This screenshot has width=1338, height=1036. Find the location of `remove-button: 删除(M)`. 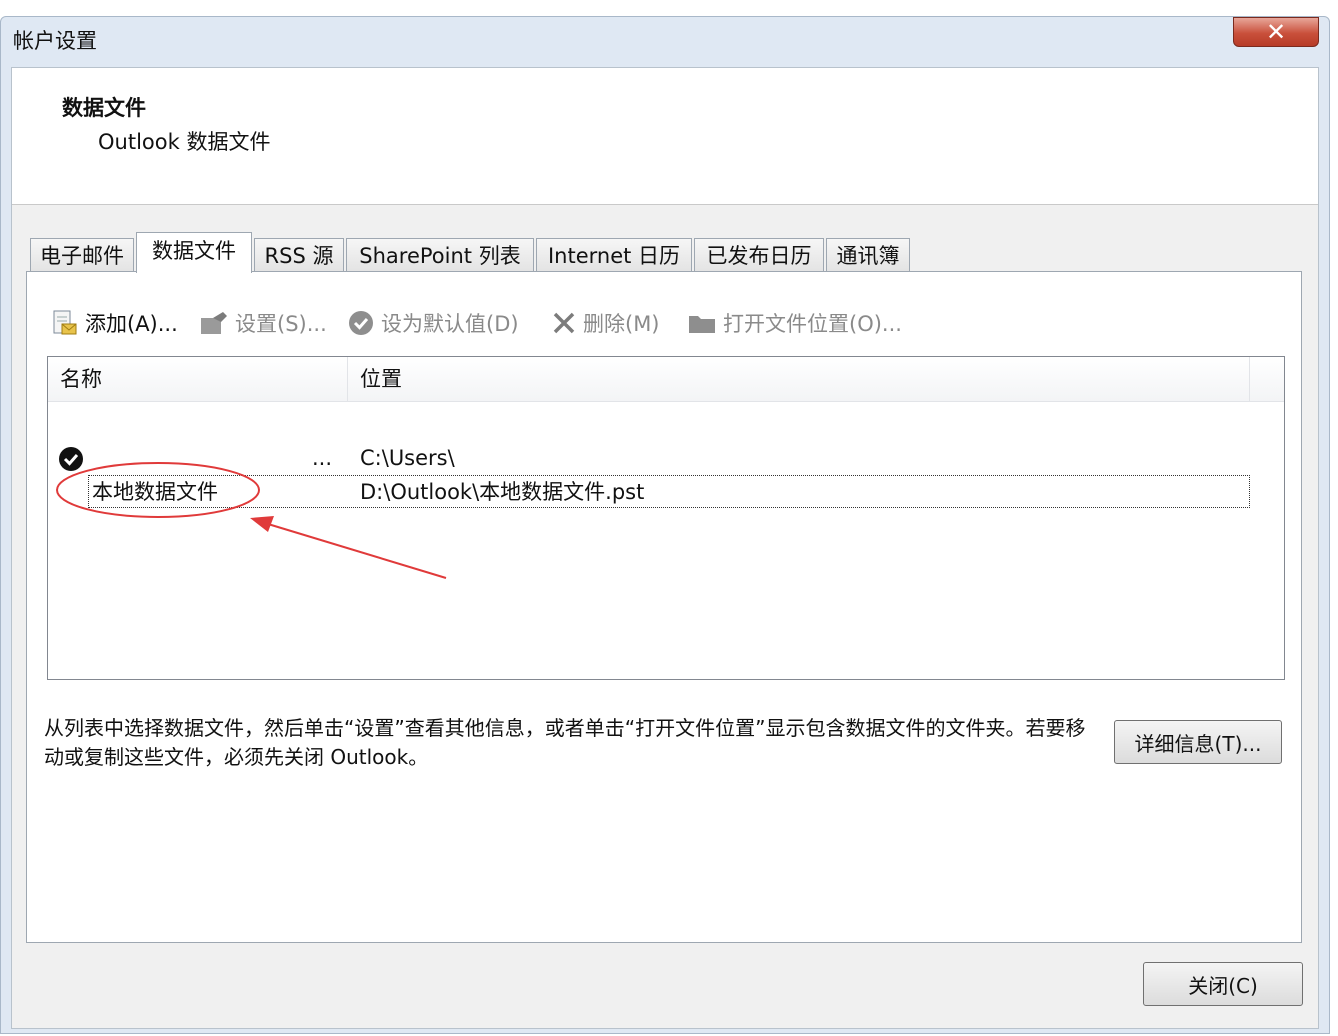

remove-button: 删除(M) is located at coordinates (605, 323).